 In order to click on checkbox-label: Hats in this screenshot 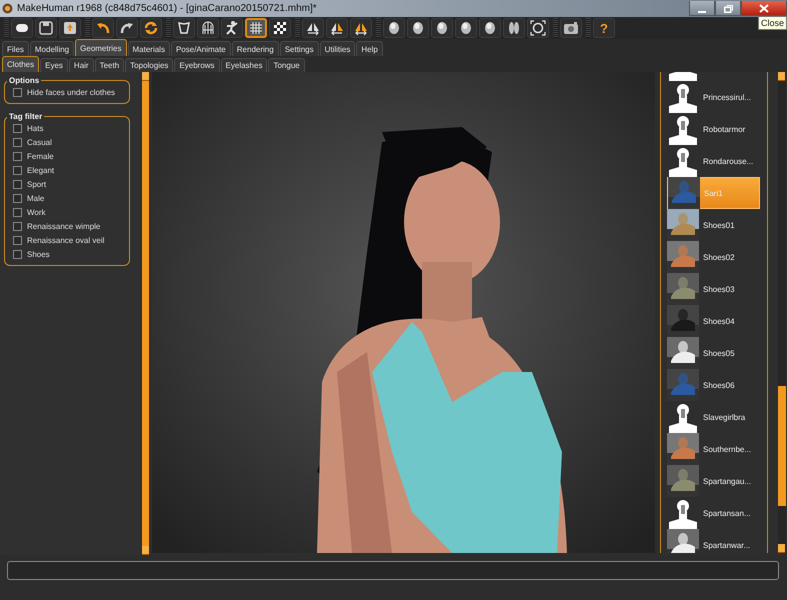, I will do `click(35, 128)`.